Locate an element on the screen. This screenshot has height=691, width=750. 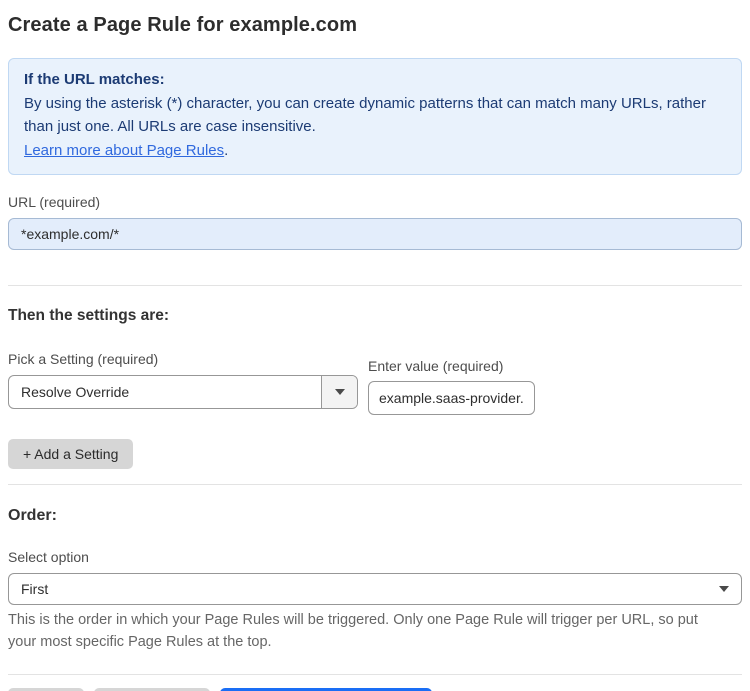
link-suffix: . is located at coordinates (226, 150).